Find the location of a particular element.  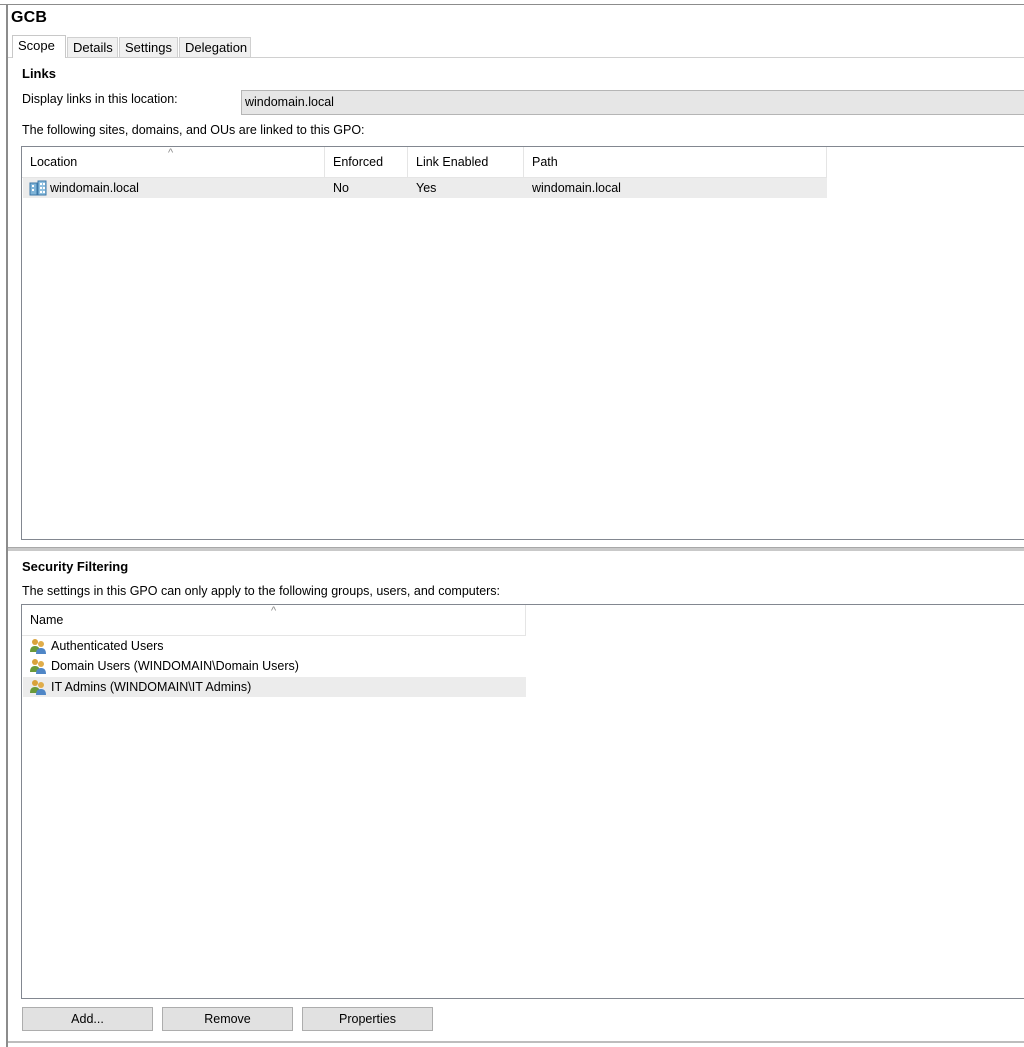

gpo-title: GCB is located at coordinates (29, 17).